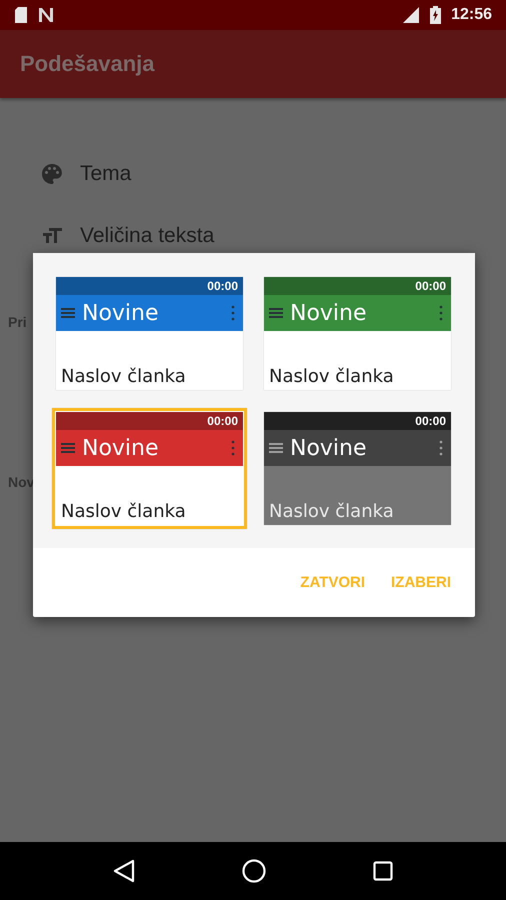  Describe the element at coordinates (471, 15) in the screenshot. I see `clock: 12:56` at that location.